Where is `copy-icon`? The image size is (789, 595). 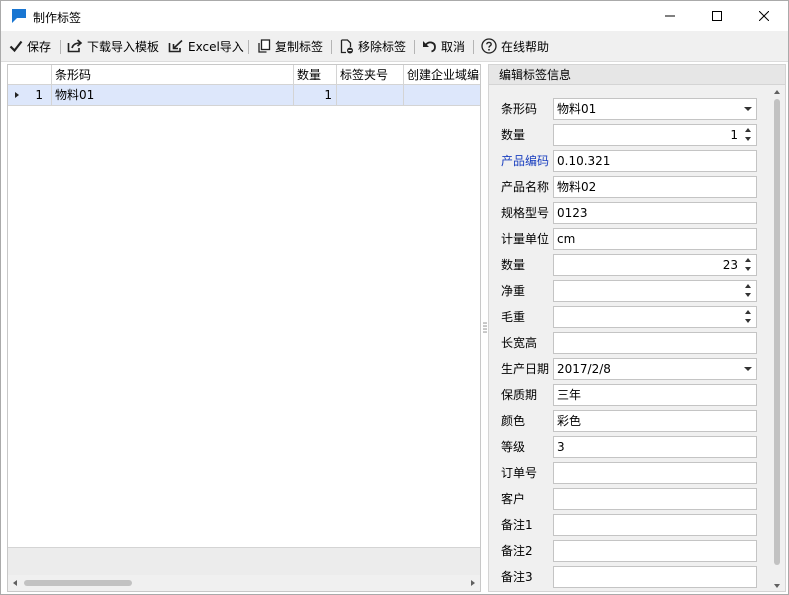 copy-icon is located at coordinates (264, 46).